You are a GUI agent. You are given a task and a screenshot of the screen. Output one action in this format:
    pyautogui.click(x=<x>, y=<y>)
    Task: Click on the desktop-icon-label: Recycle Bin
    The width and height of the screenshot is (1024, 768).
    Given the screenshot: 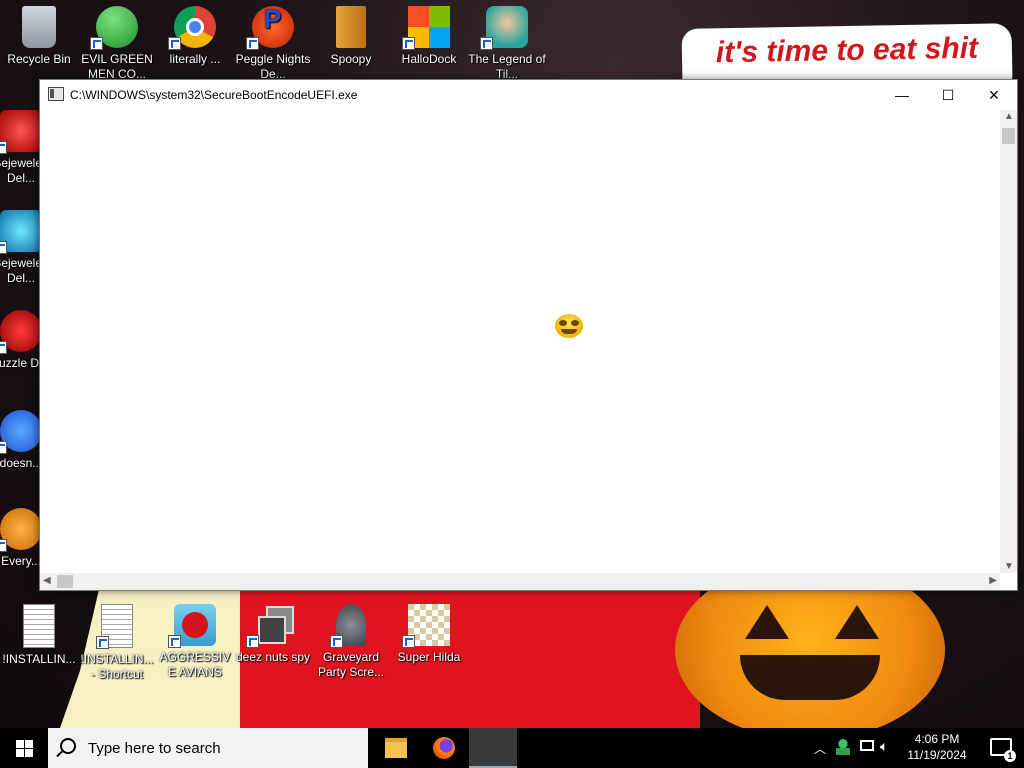 What is the action you would take?
    pyautogui.click(x=39, y=59)
    